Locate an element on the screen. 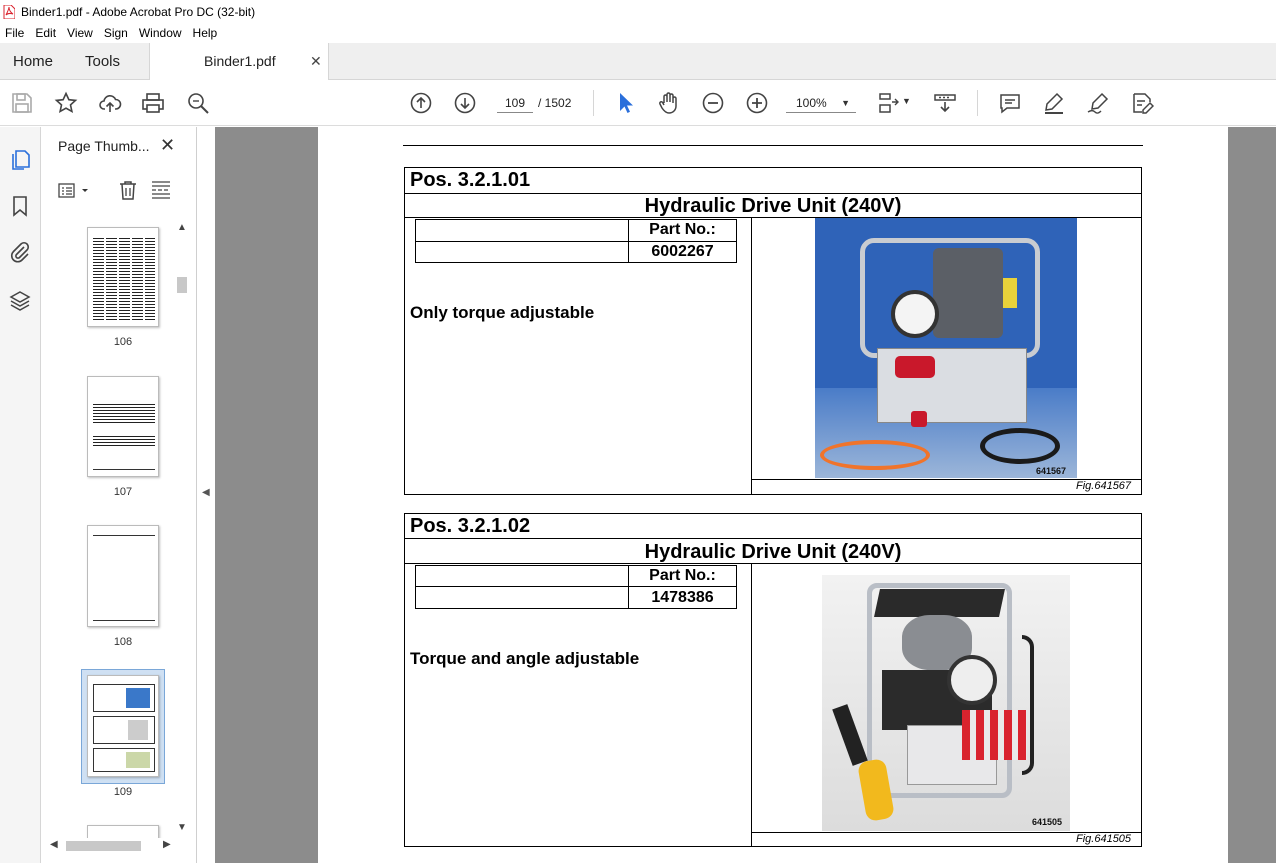 Image resolution: width=1276 pixels, height=863 pixels. thumbnail-options-icon is located at coordinates (74, 191).